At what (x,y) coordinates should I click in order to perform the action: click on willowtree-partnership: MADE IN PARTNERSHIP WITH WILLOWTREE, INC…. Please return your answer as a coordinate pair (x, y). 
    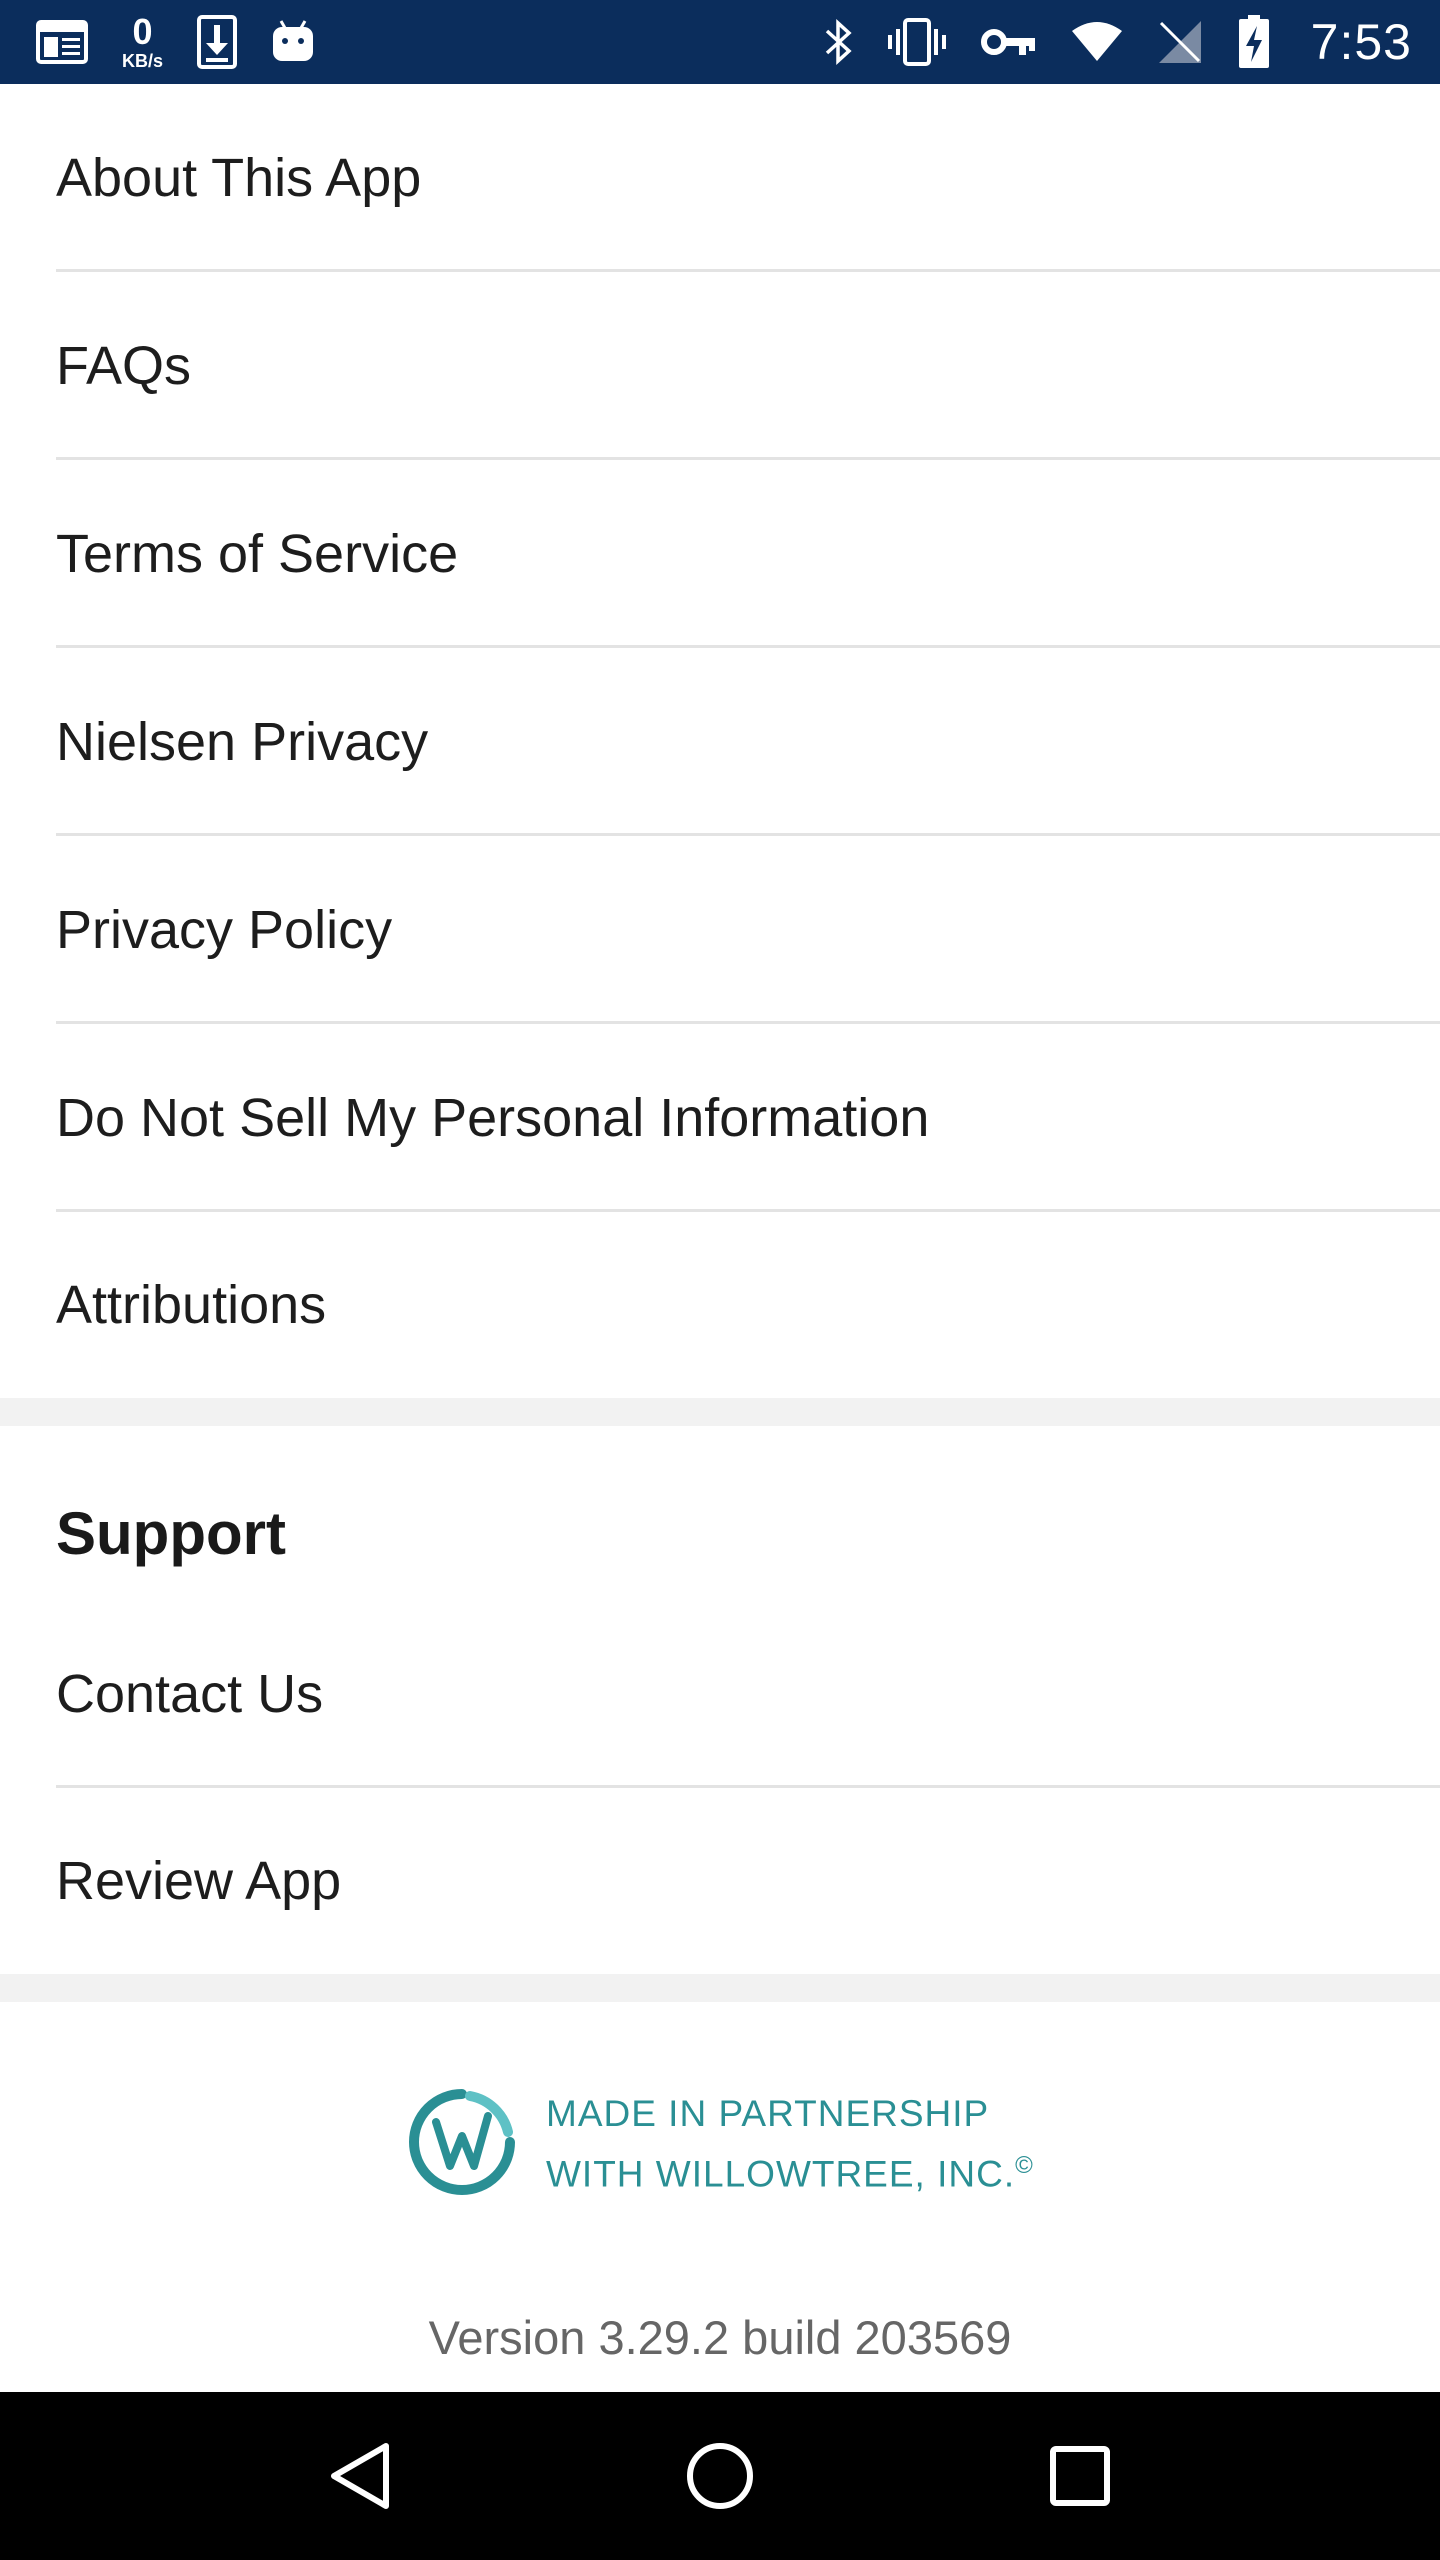
    Looking at the image, I should click on (720, 2144).